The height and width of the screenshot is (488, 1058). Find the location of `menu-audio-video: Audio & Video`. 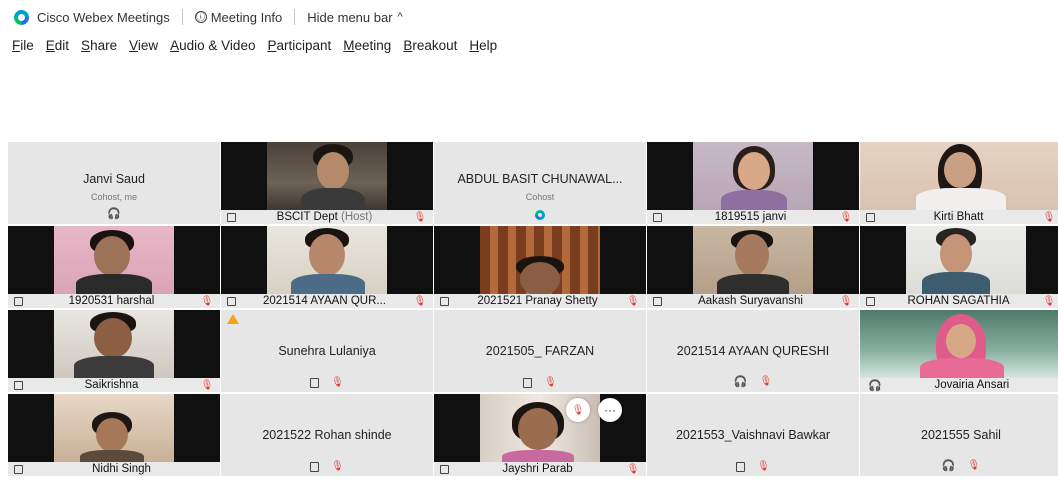

menu-audio-video: Audio & Video is located at coordinates (212, 45).